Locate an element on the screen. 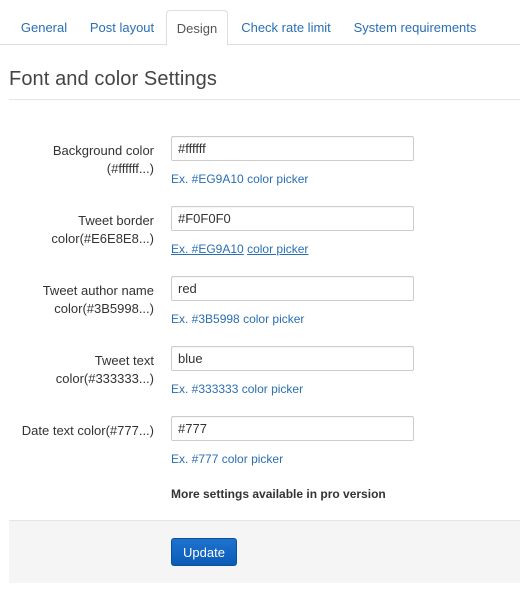 This screenshot has width=520, height=608. tweet-border-color-input is located at coordinates (292, 218).